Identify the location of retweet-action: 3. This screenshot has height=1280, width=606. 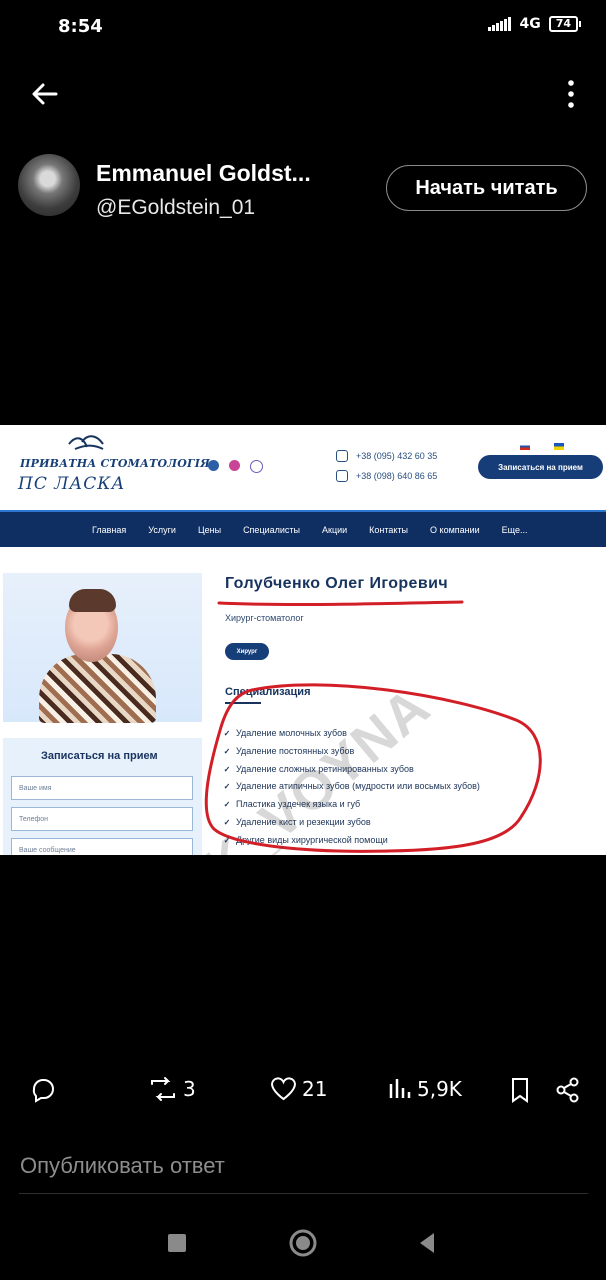
(172, 1089).